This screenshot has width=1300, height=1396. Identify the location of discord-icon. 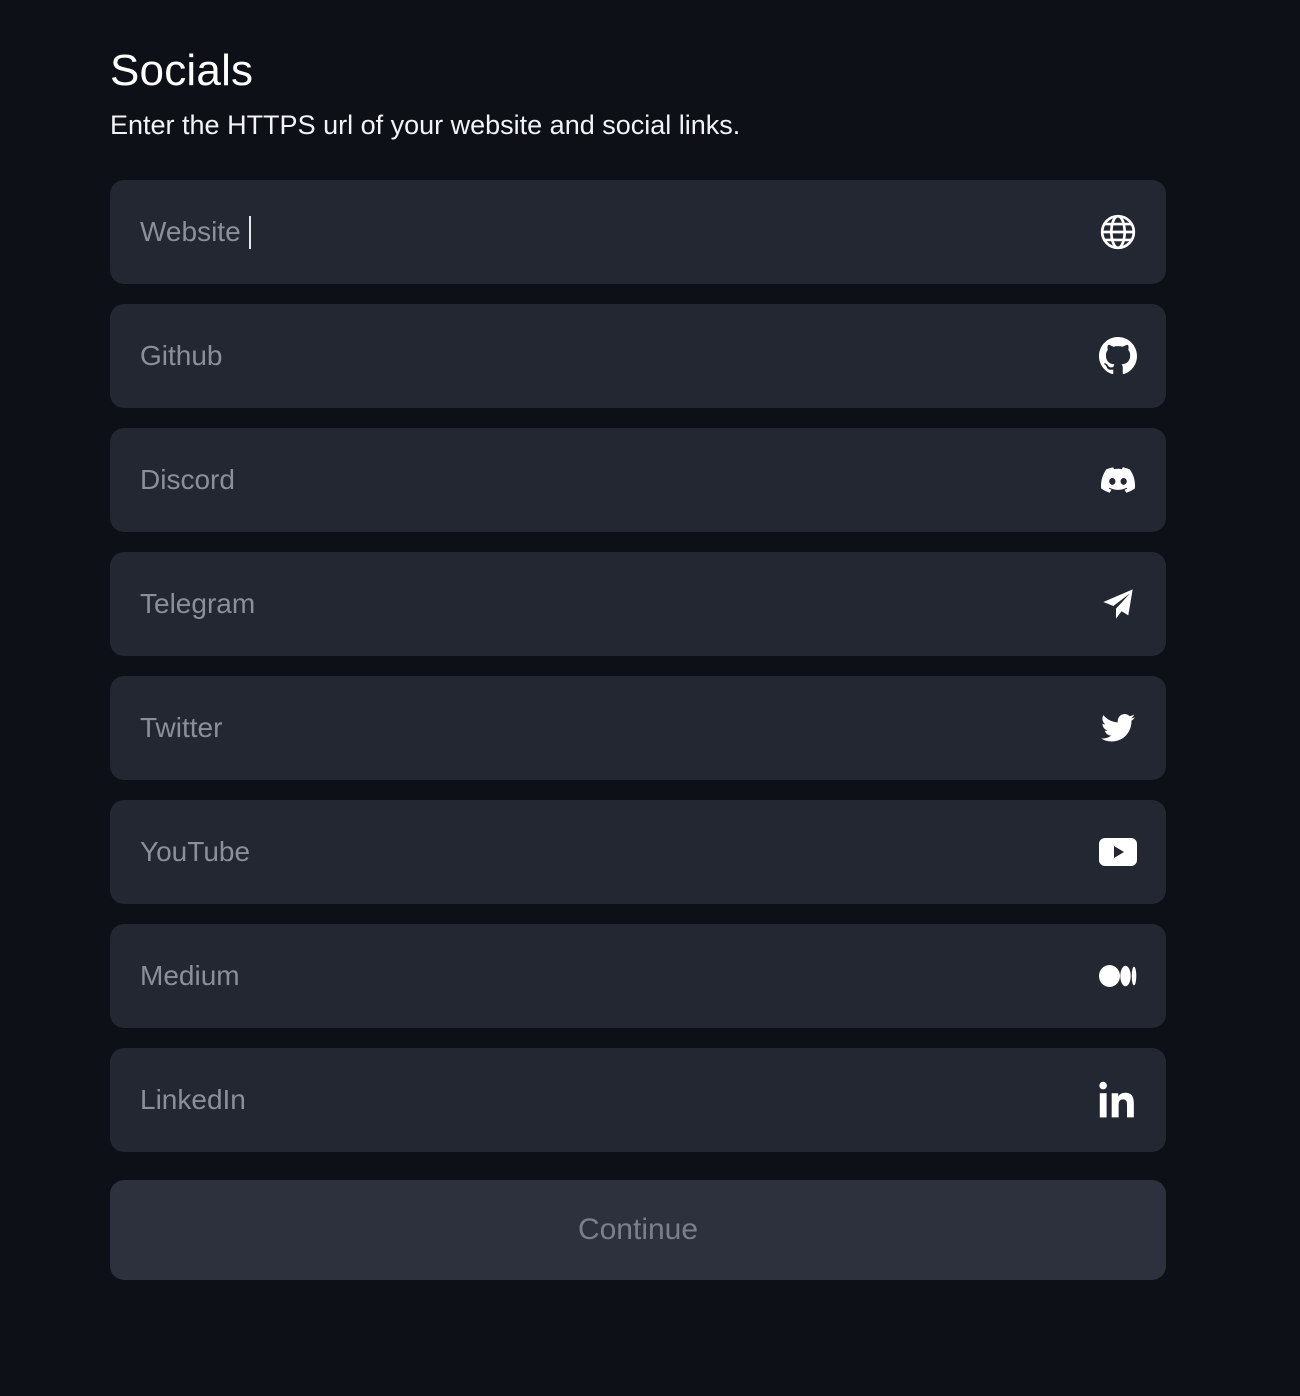
(1118, 480).